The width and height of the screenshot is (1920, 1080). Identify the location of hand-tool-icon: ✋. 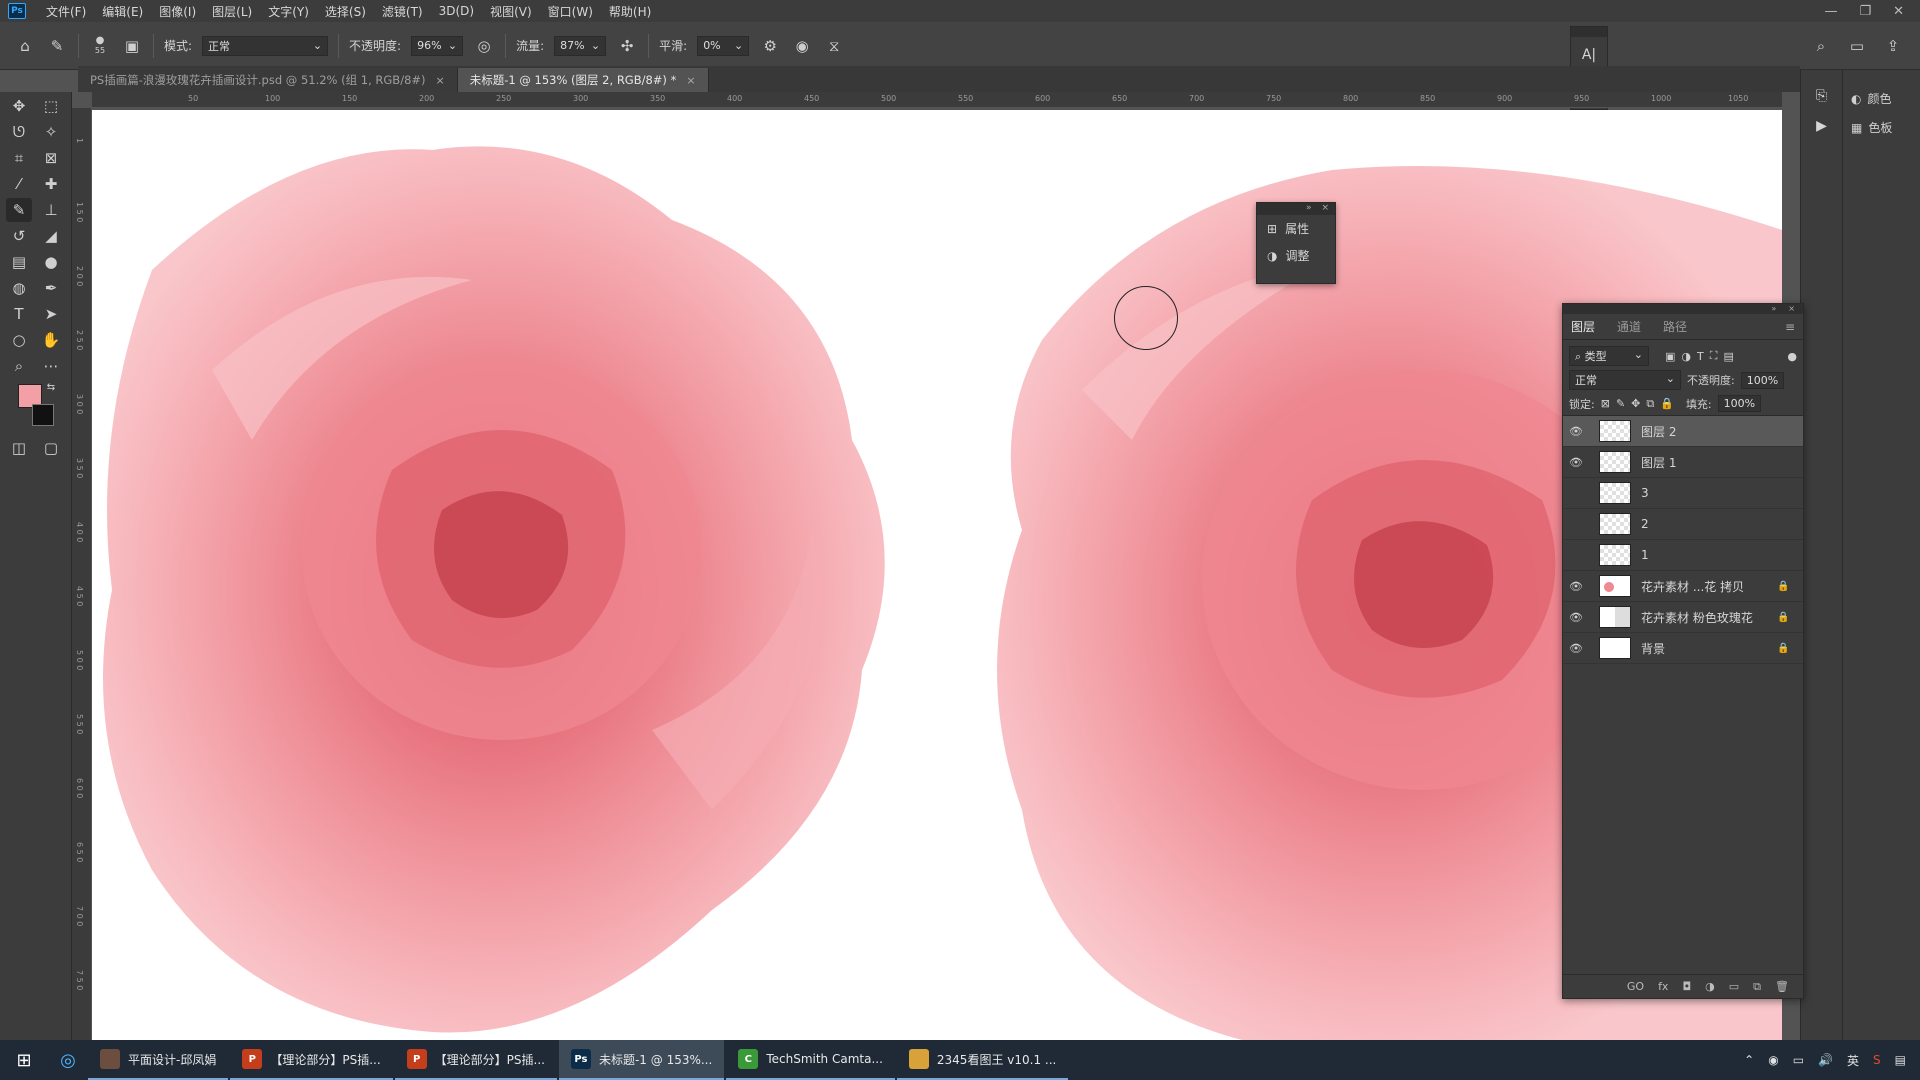
(51, 340).